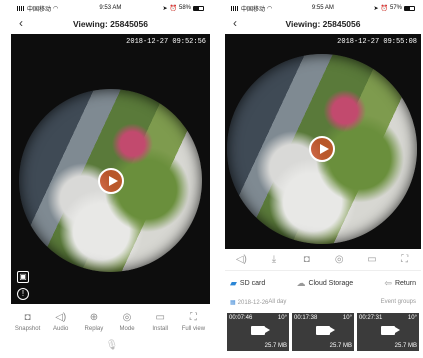 The width and height of the screenshot is (423, 358). I want to click on control-speaker: ◁) Audio, so click(60, 322).